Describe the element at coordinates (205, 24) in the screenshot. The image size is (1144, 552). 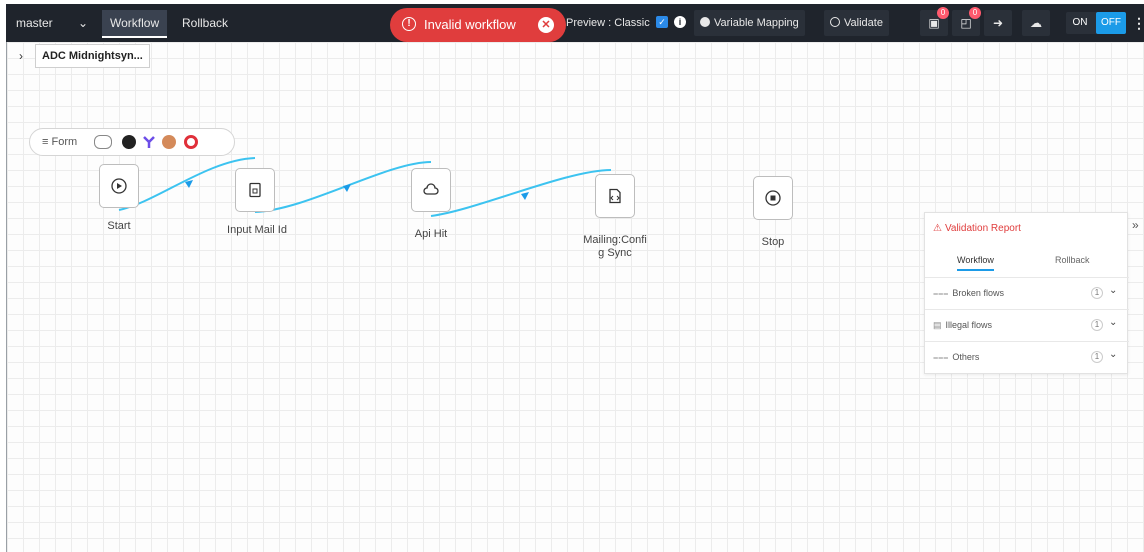
I see `tab-rollback: Rollback` at that location.